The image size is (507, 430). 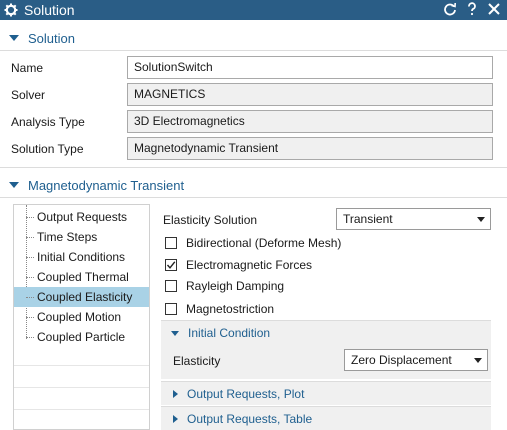 I want to click on checkmark-icon, so click(x=171, y=265).